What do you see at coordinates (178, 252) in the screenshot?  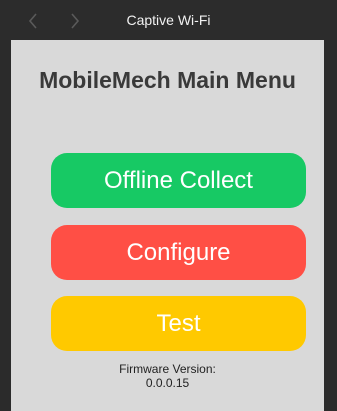 I see `configure-button: Configure` at bounding box center [178, 252].